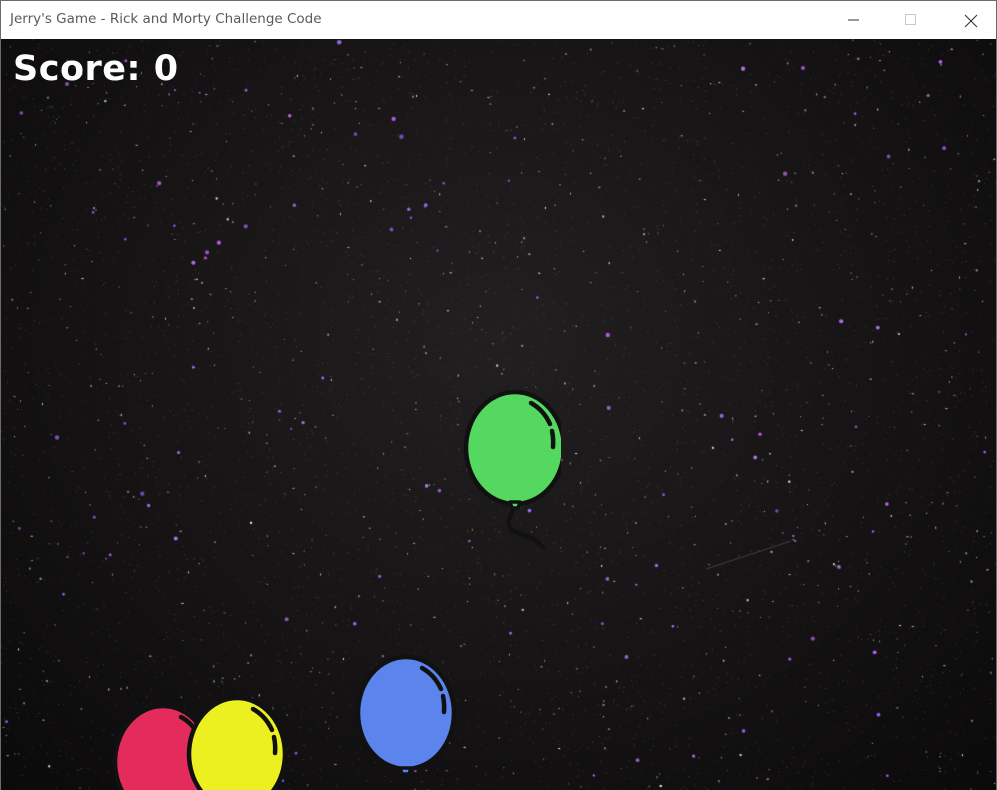  What do you see at coordinates (166, 69) in the screenshot?
I see `score-value: 0` at bounding box center [166, 69].